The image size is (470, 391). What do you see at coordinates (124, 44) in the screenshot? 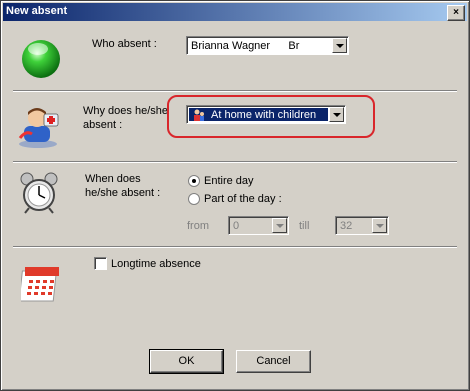
I see `who-label: Who absent :` at bounding box center [124, 44].